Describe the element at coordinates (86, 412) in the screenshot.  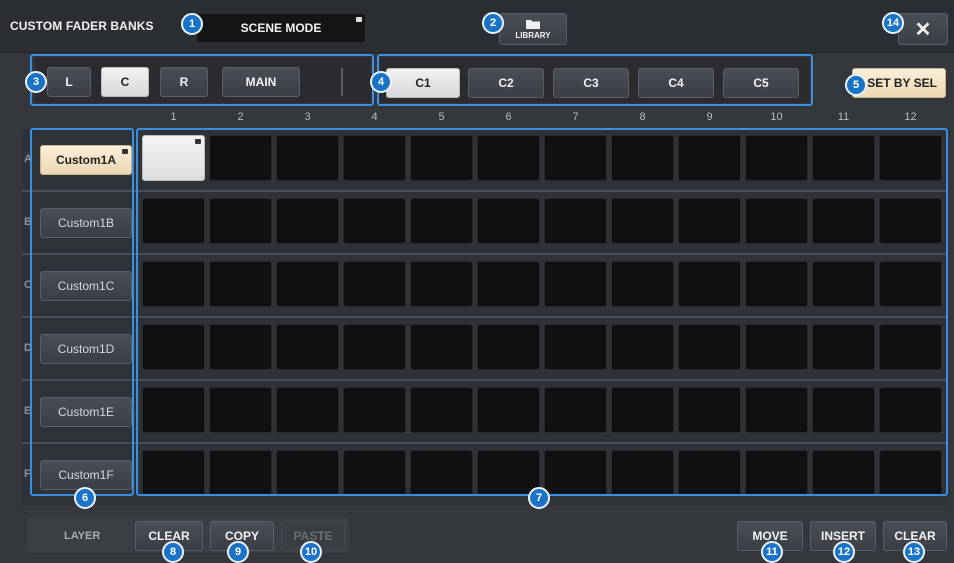
I see `row-bank-button: Custom1E` at that location.